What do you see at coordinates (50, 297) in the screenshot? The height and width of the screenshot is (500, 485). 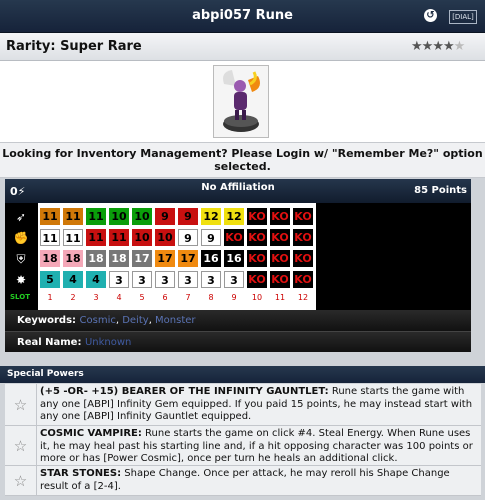 I see `slot-number: 1` at bounding box center [50, 297].